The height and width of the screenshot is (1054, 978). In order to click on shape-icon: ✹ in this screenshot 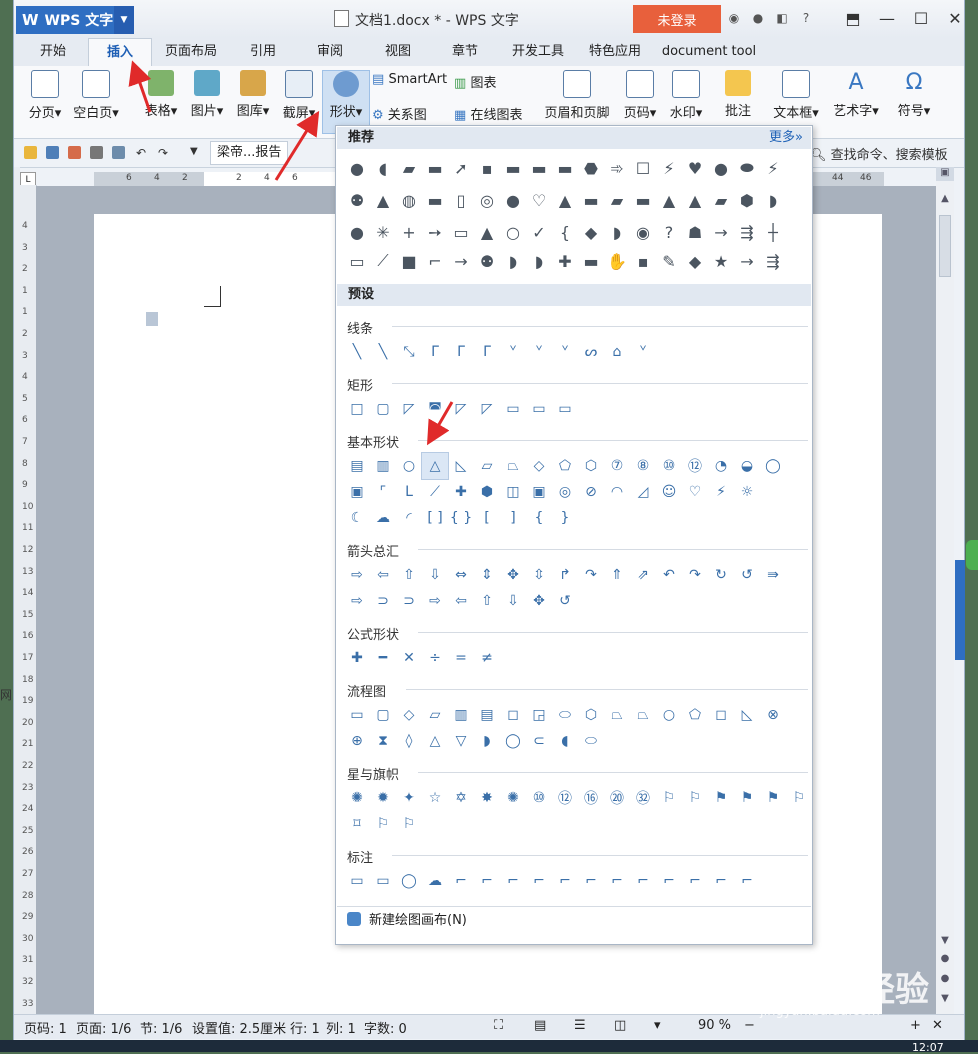, I will do `click(383, 798)`.